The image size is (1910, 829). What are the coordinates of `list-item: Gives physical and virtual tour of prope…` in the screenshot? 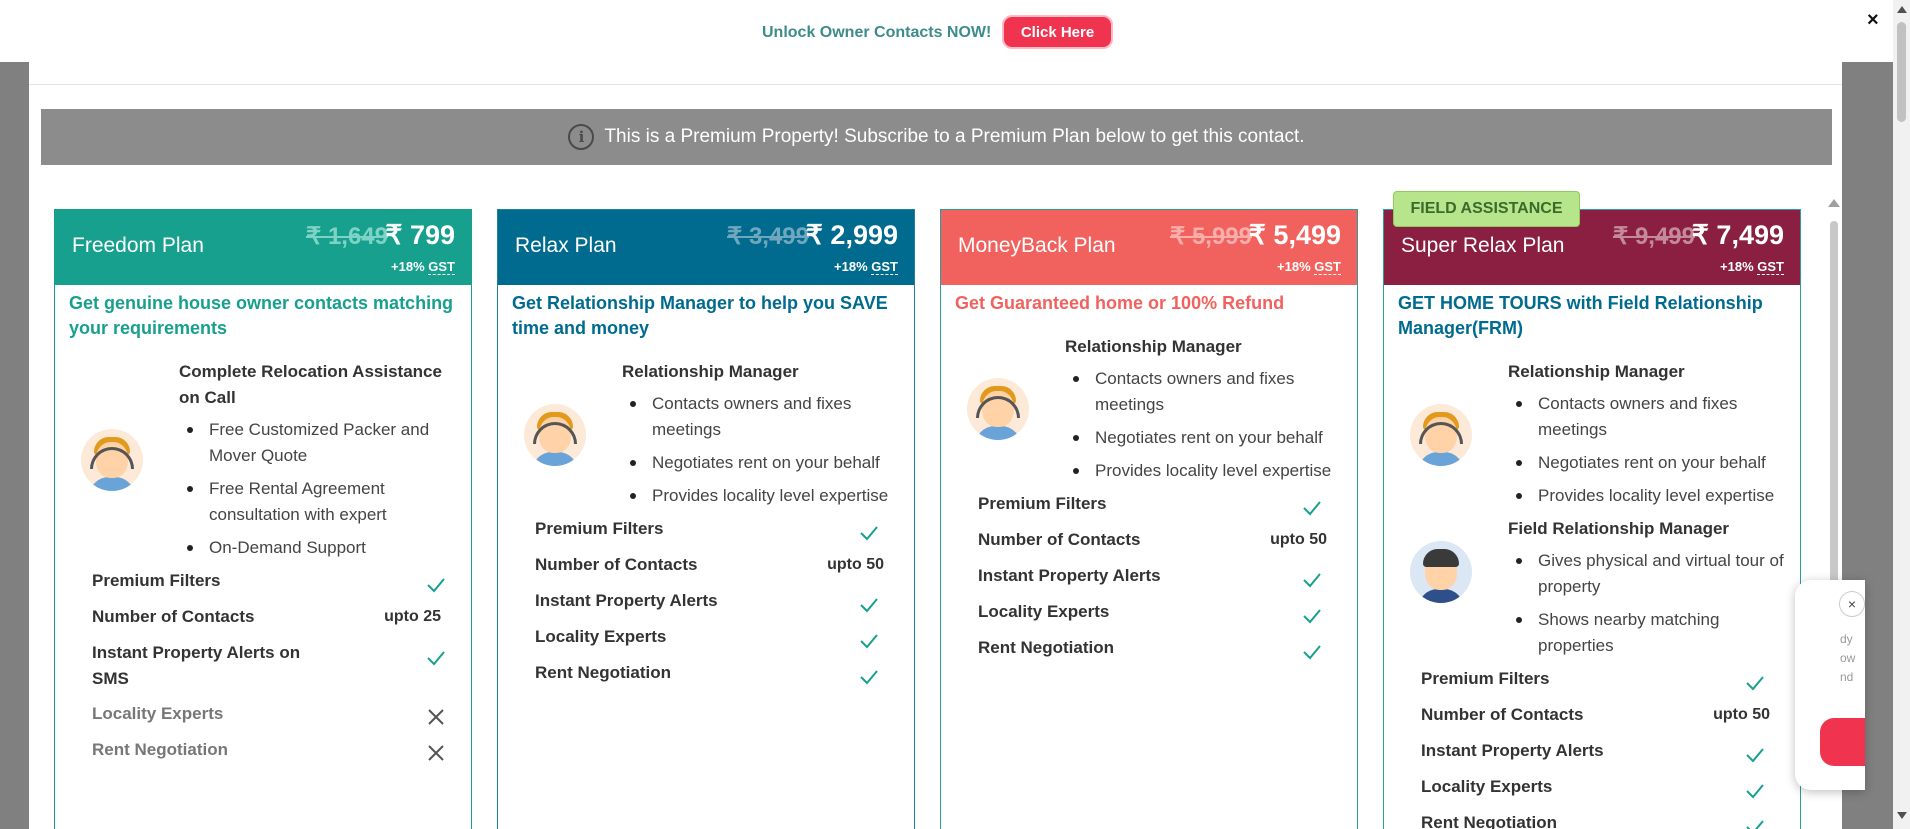 It's located at (1650, 574).